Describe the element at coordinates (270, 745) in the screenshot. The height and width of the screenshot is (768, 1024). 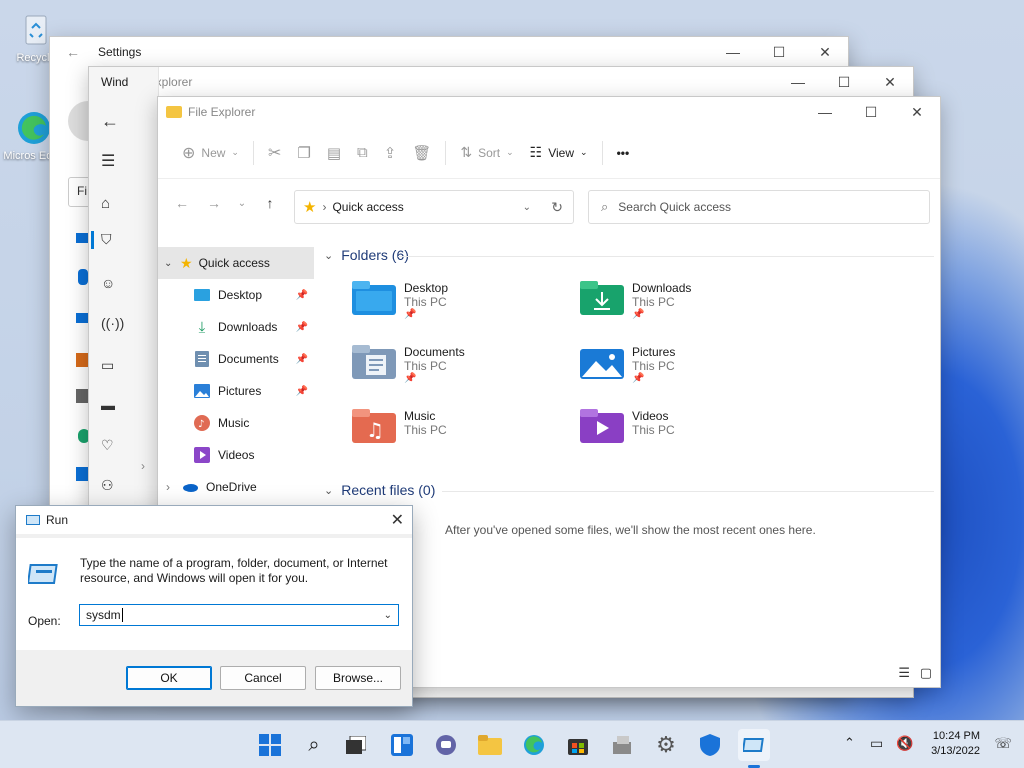
I see `start-icon` at that location.